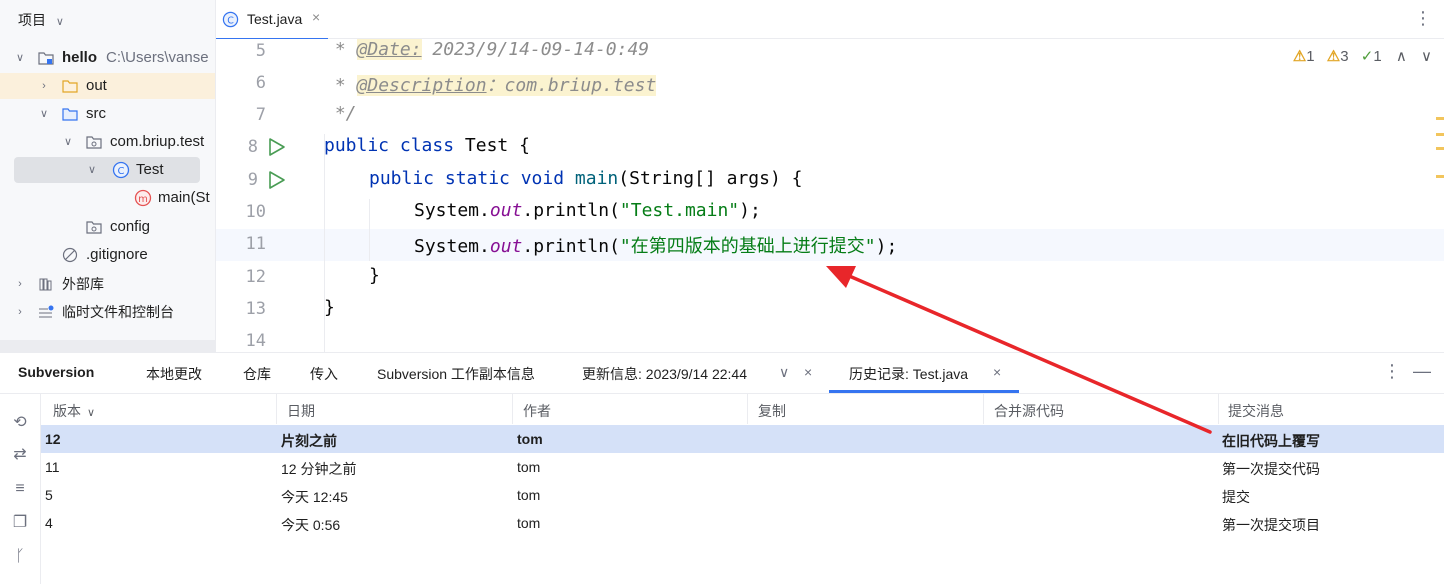  What do you see at coordinates (107, 142) in the screenshot?
I see `tree-item-package: ∨ com.briup.test` at bounding box center [107, 142].